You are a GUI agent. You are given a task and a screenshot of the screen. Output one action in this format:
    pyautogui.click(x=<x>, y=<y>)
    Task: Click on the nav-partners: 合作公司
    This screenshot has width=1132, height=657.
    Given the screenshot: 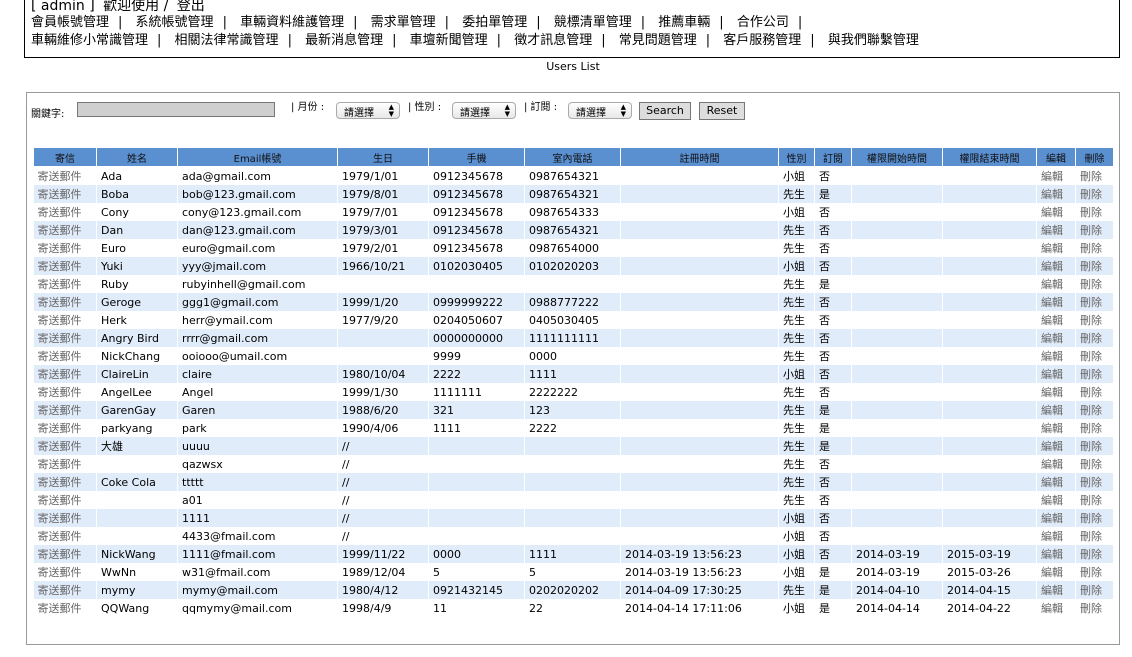 What is the action you would take?
    pyautogui.click(x=763, y=22)
    